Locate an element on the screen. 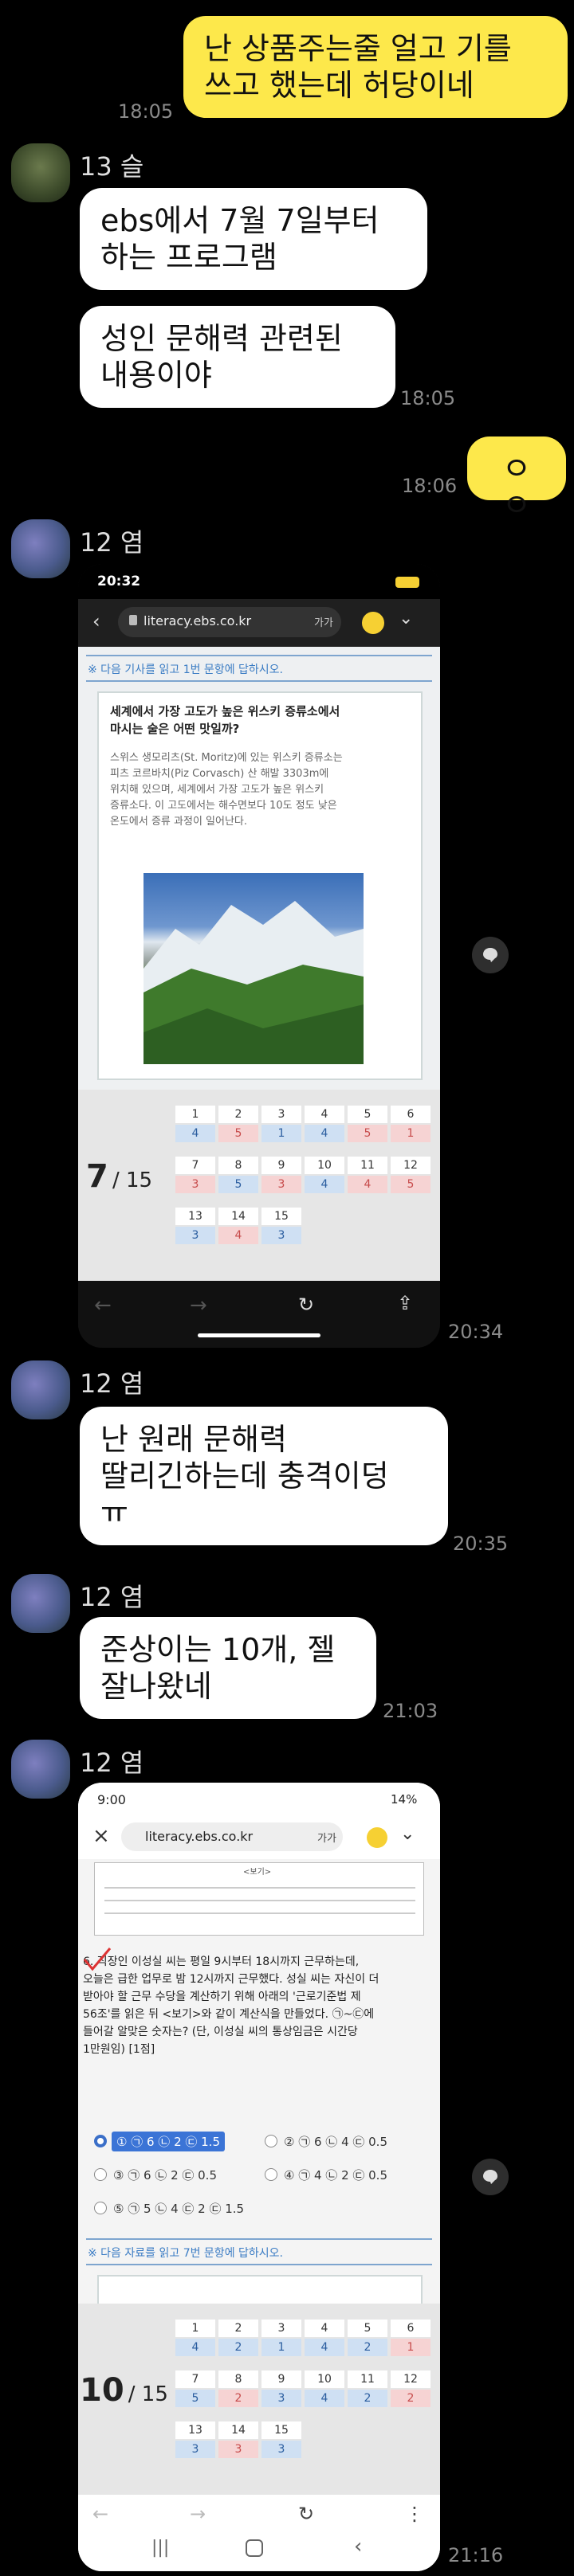  browser-bottom-bar: ← → ↻ ⇪ is located at coordinates (259, 1314).